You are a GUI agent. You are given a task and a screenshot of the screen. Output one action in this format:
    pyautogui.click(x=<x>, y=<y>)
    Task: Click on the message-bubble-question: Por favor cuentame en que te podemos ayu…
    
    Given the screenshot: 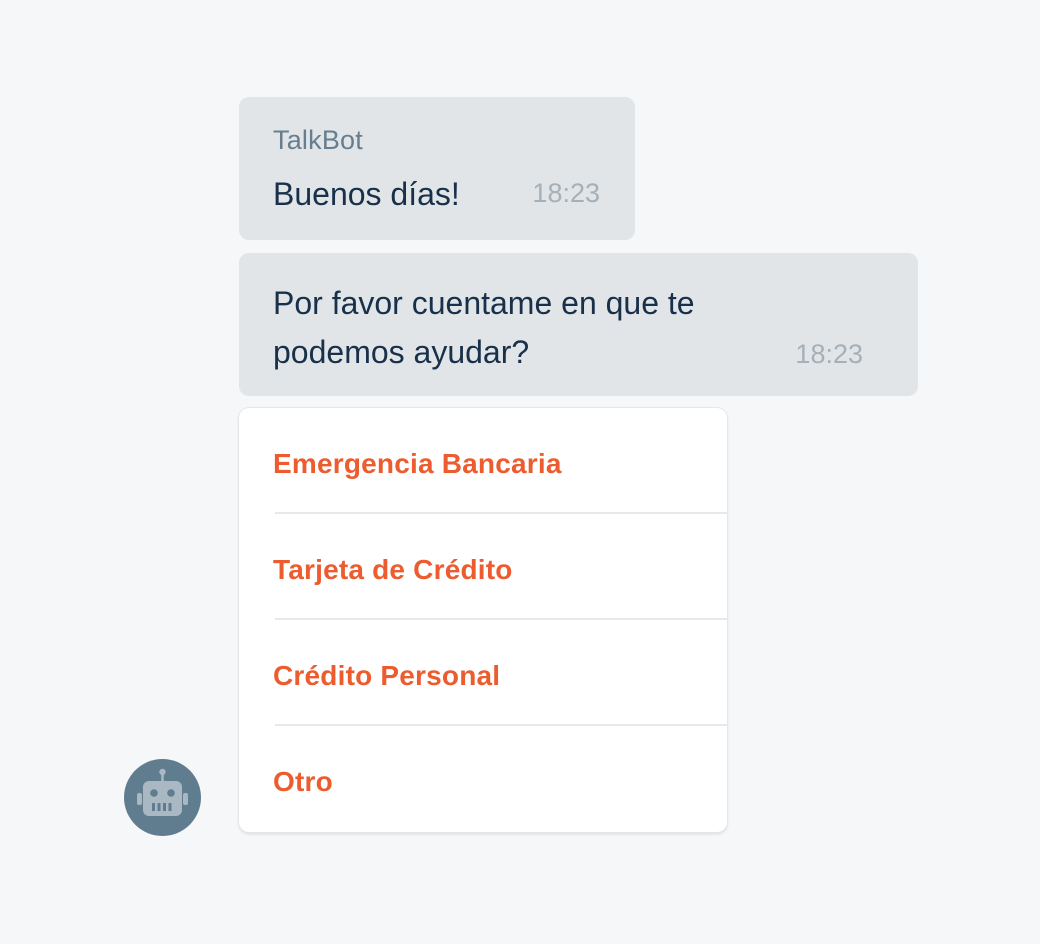 What is the action you would take?
    pyautogui.click(x=578, y=324)
    